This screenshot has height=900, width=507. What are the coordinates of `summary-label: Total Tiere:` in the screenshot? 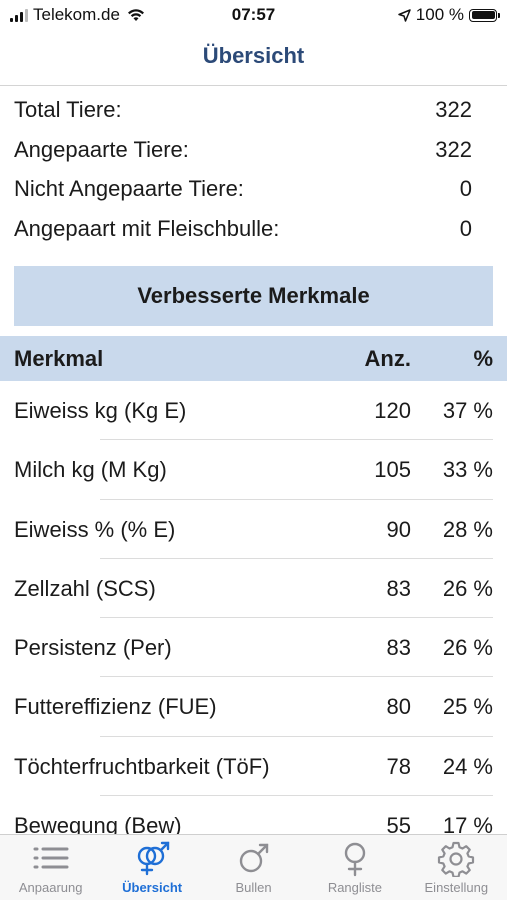 It's located at (68, 109).